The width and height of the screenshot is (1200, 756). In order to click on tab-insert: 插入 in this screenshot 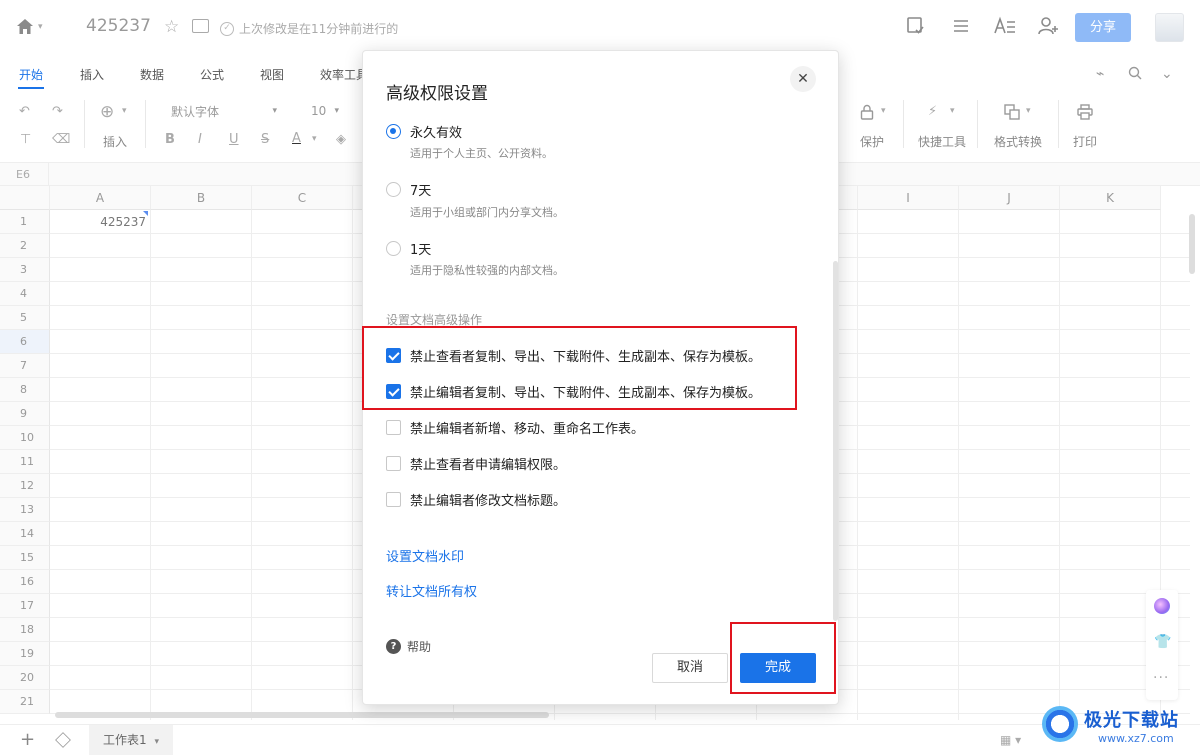, I will do `click(92, 74)`.